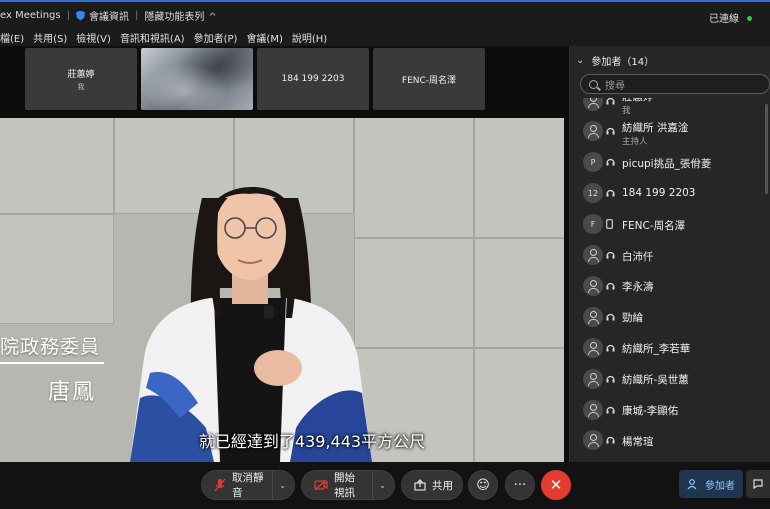 The height and width of the screenshot is (509, 770). What do you see at coordinates (670, 131) in the screenshot?
I see `participant-row: 紡織所 洪嘉淦 主持人` at bounding box center [670, 131].